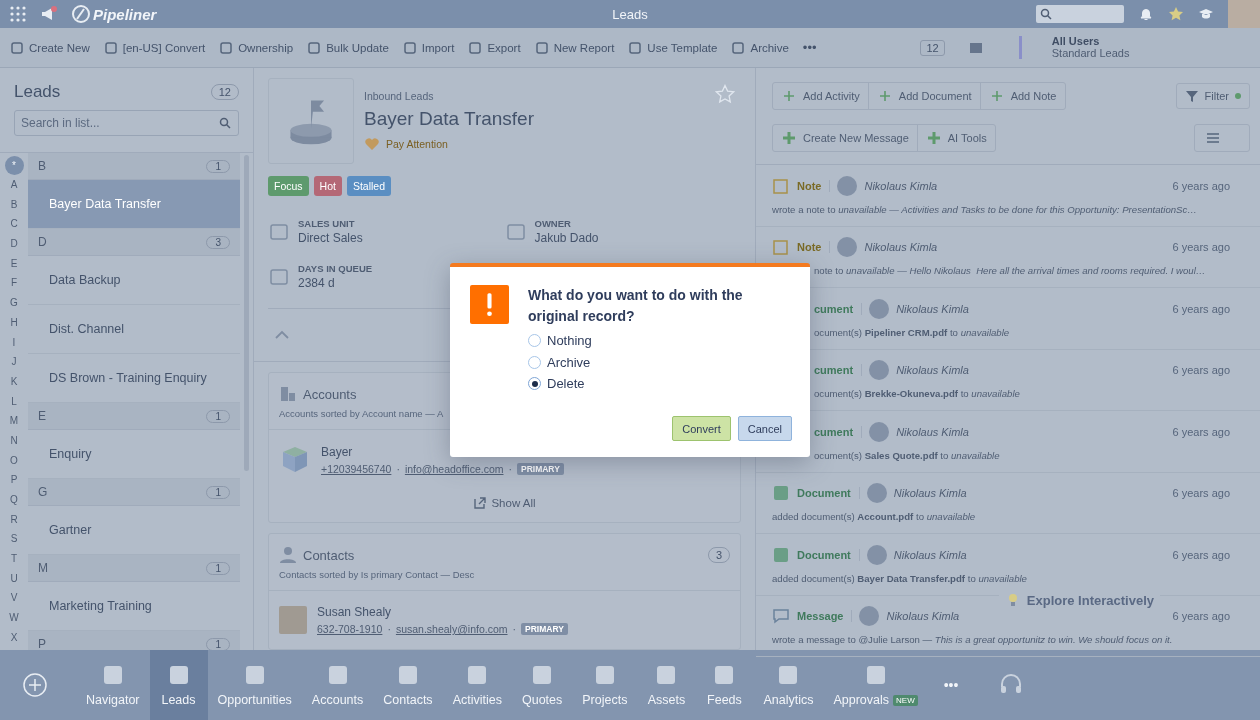 This screenshot has width=1260, height=720. Describe the element at coordinates (14, 480) in the screenshot. I see `alphabet-letter: P` at that location.